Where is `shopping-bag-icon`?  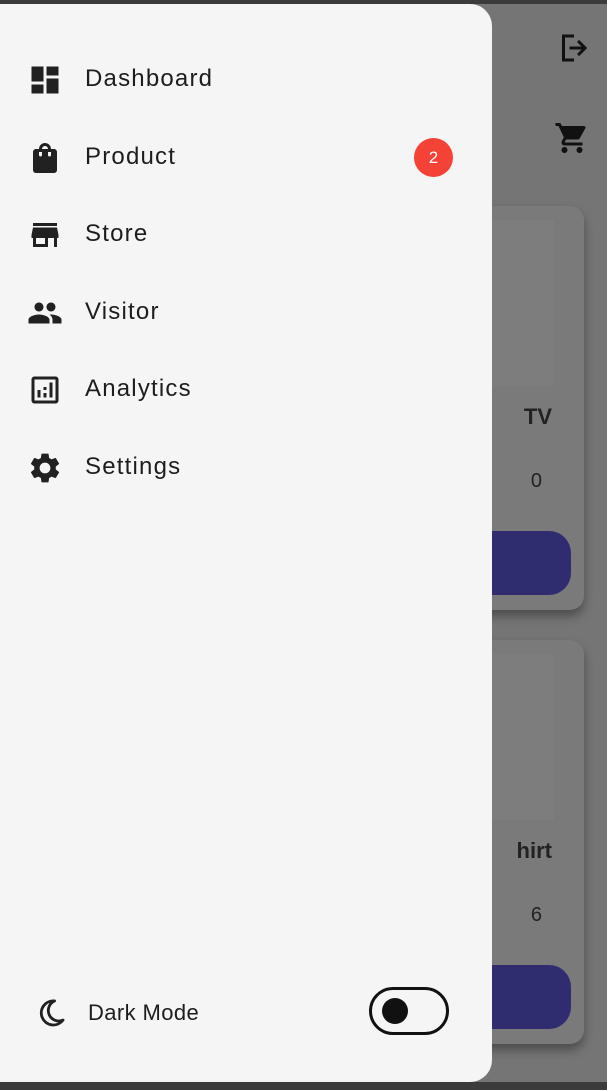 shopping-bag-icon is located at coordinates (45, 158).